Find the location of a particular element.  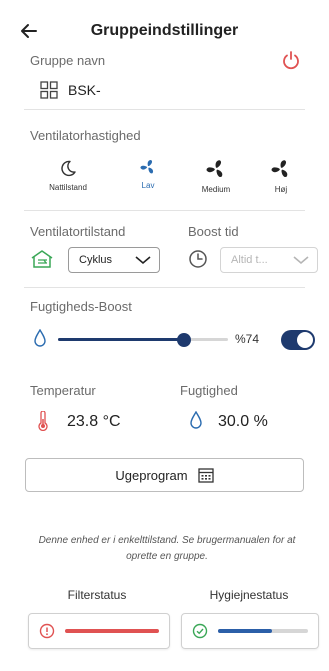

speed-option-night: Nattilstand is located at coordinates (68, 175).